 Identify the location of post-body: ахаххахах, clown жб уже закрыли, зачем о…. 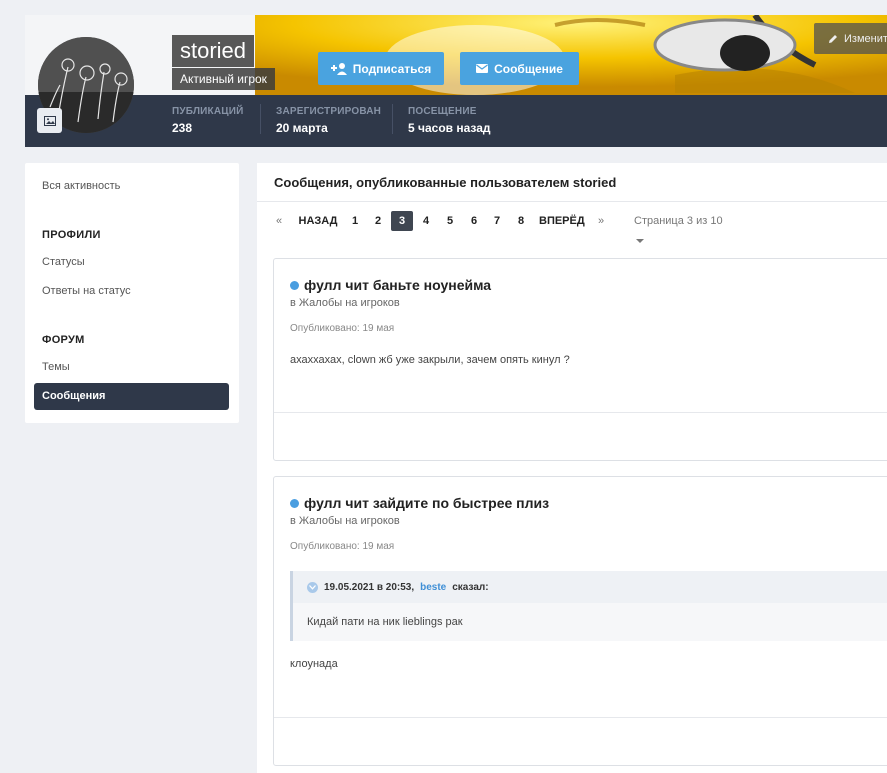
(430, 360).